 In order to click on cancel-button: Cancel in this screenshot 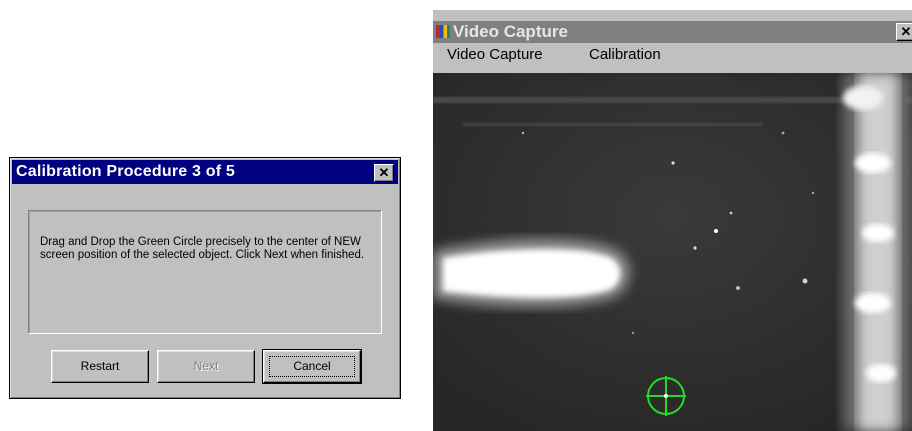, I will do `click(312, 366)`.